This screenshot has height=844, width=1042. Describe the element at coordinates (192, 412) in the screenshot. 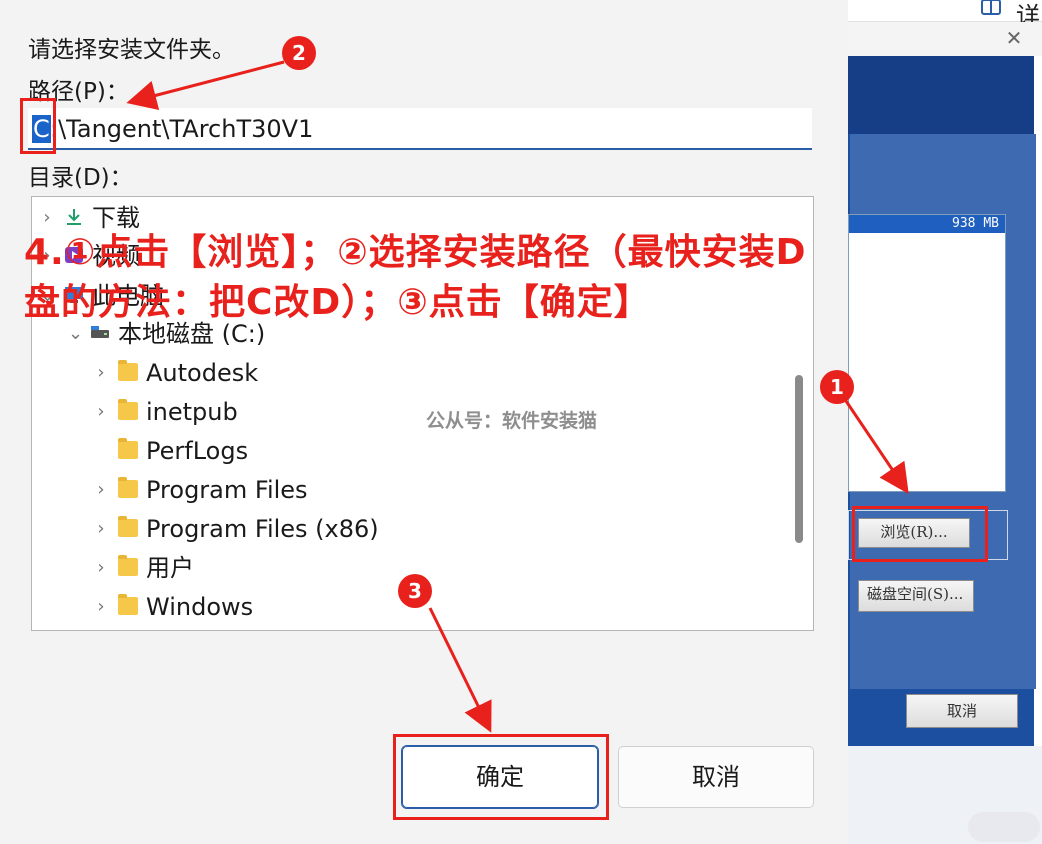

I see `tree-item-label: inetpub` at that location.